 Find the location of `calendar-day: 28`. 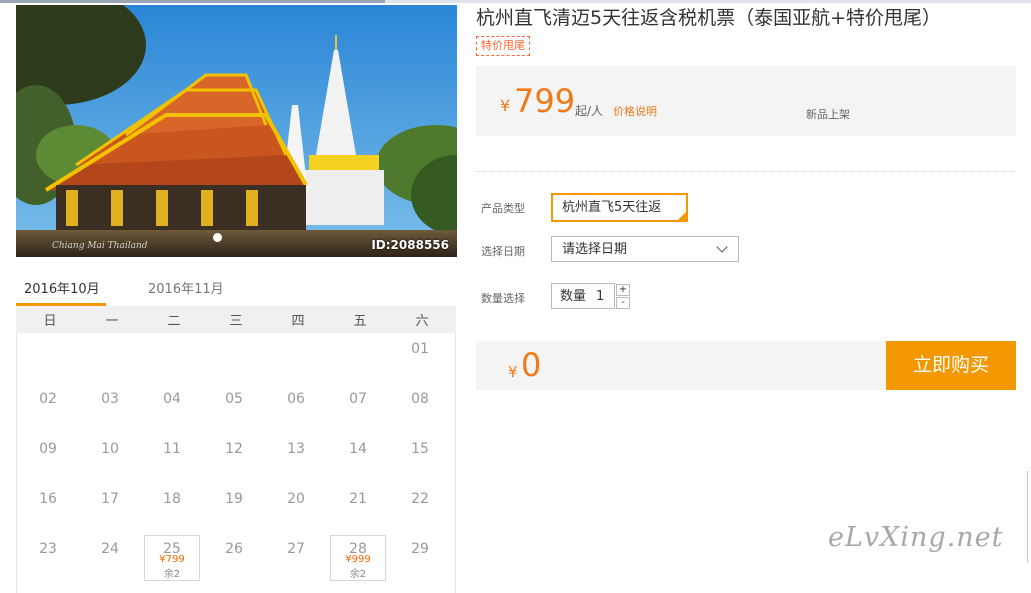

calendar-day: 28 is located at coordinates (358, 549).